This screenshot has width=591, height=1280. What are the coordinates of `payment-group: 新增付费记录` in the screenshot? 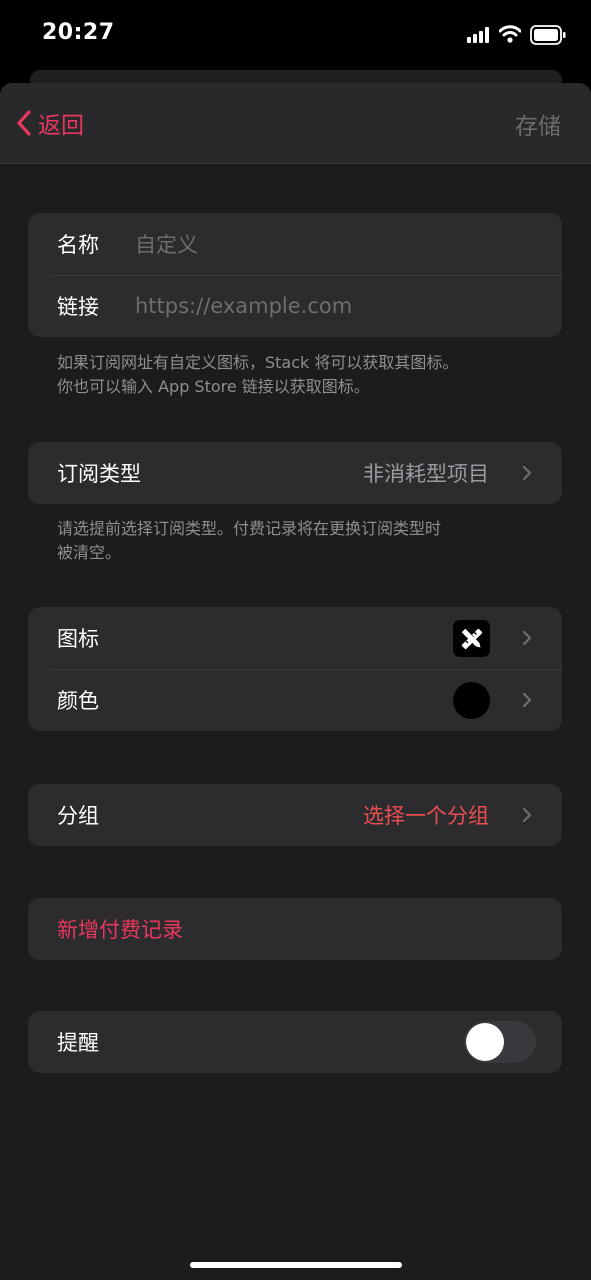 It's located at (295, 929).